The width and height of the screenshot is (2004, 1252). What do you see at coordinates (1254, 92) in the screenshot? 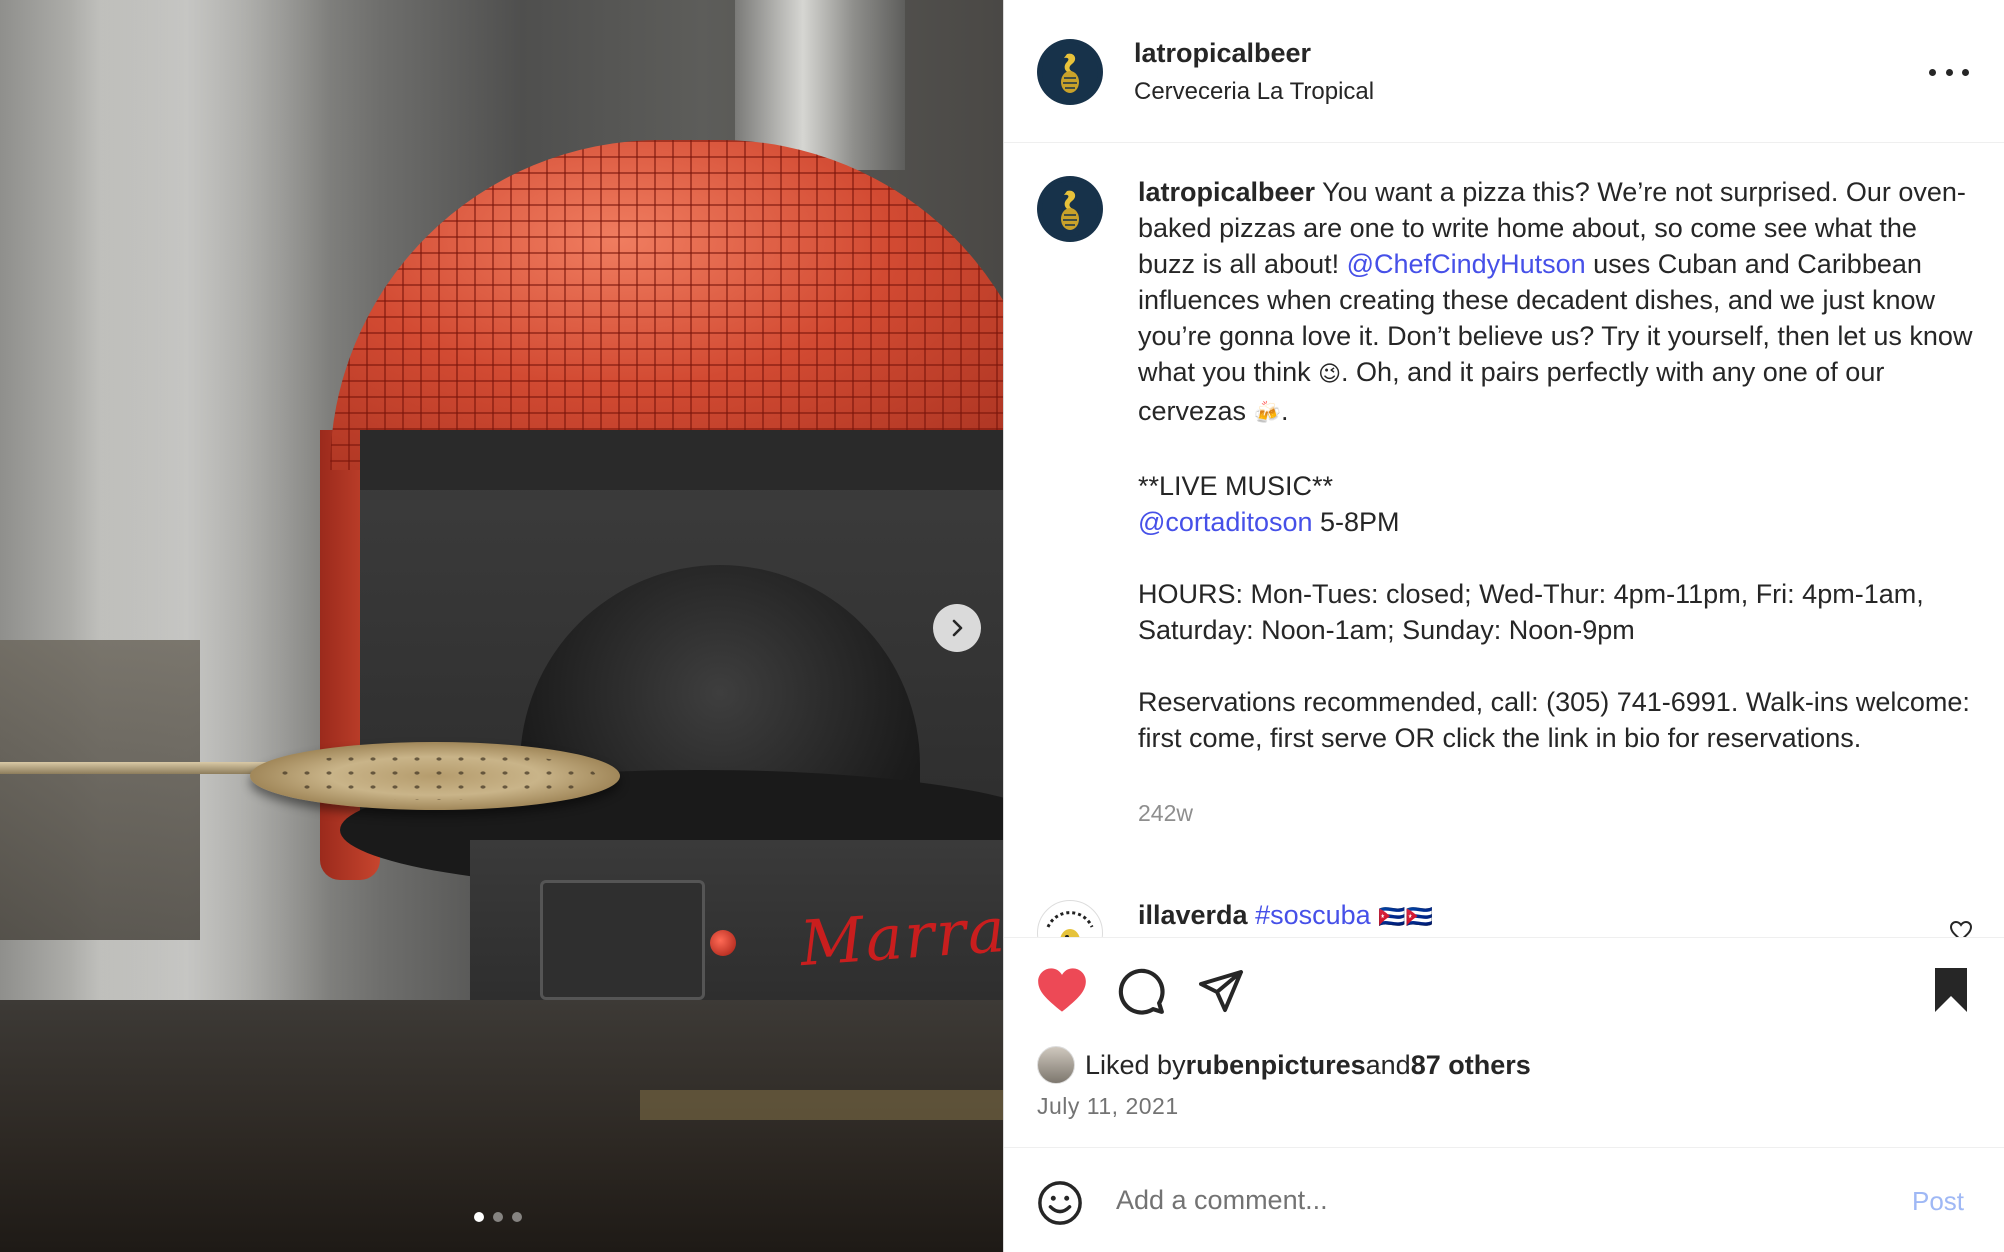
I see `post-location: Cerveceria La Tropical` at bounding box center [1254, 92].